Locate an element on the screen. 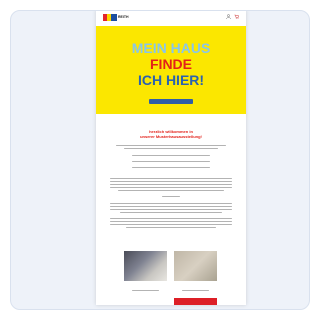 The height and width of the screenshot is (310, 320). user-icon is located at coordinates (228, 17).